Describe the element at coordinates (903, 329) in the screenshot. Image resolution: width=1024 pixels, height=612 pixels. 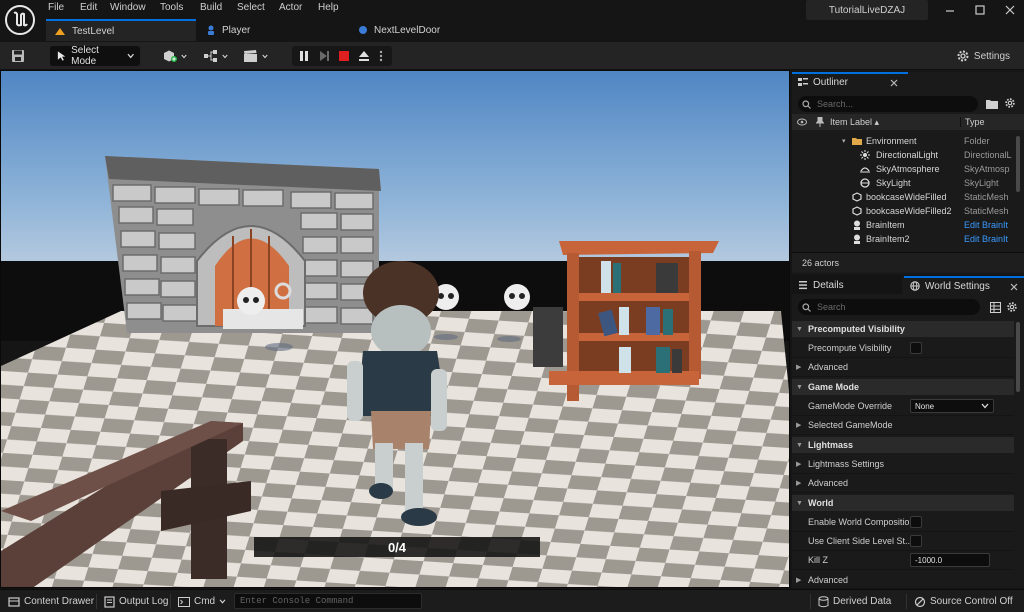
I see `category-precomputed-visibility: ▼ Precomputed Visibility` at that location.